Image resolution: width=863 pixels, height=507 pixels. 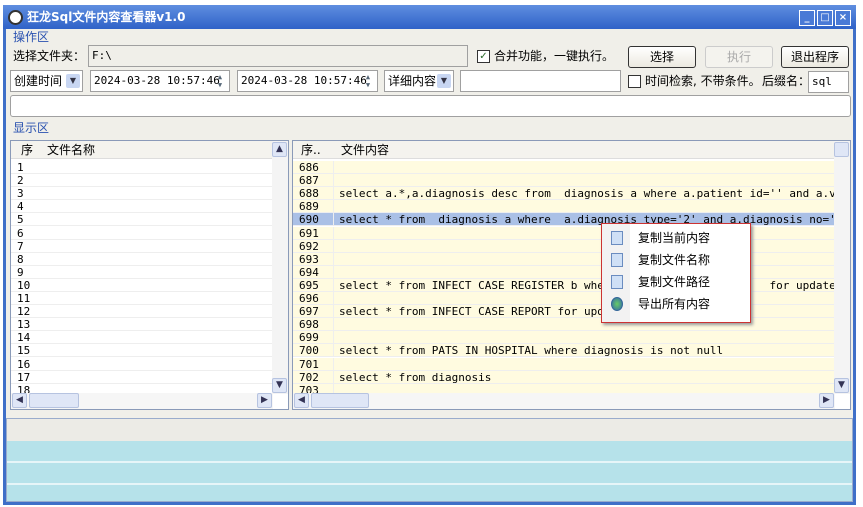 What do you see at coordinates (564, 167) in the screenshot?
I see `content-row: 686` at bounding box center [564, 167].